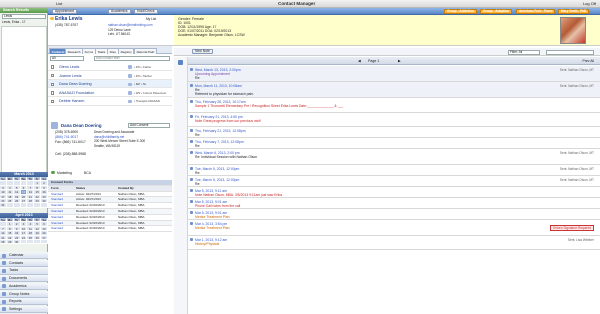  Describe the element at coordinates (460, 11) in the screenshot. I see `group-addiction-button: Group - Addiction` at that location.